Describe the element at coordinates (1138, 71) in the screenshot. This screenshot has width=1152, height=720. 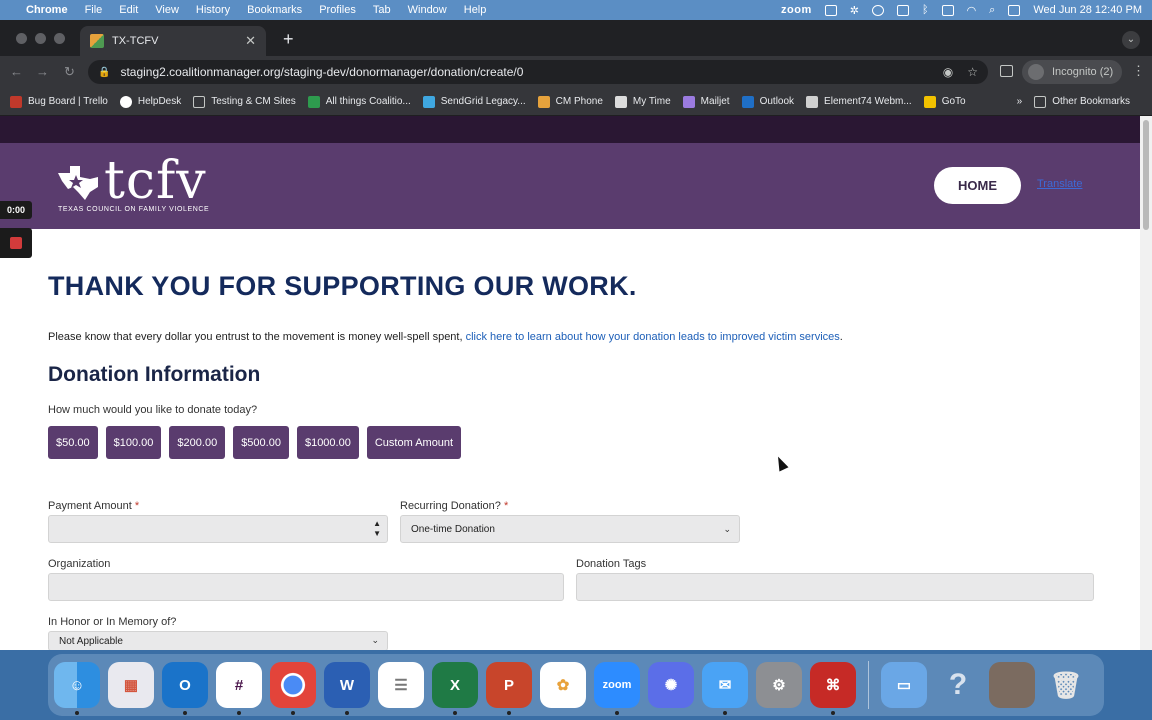
I see `more-menu-icon: ⋮` at that location.